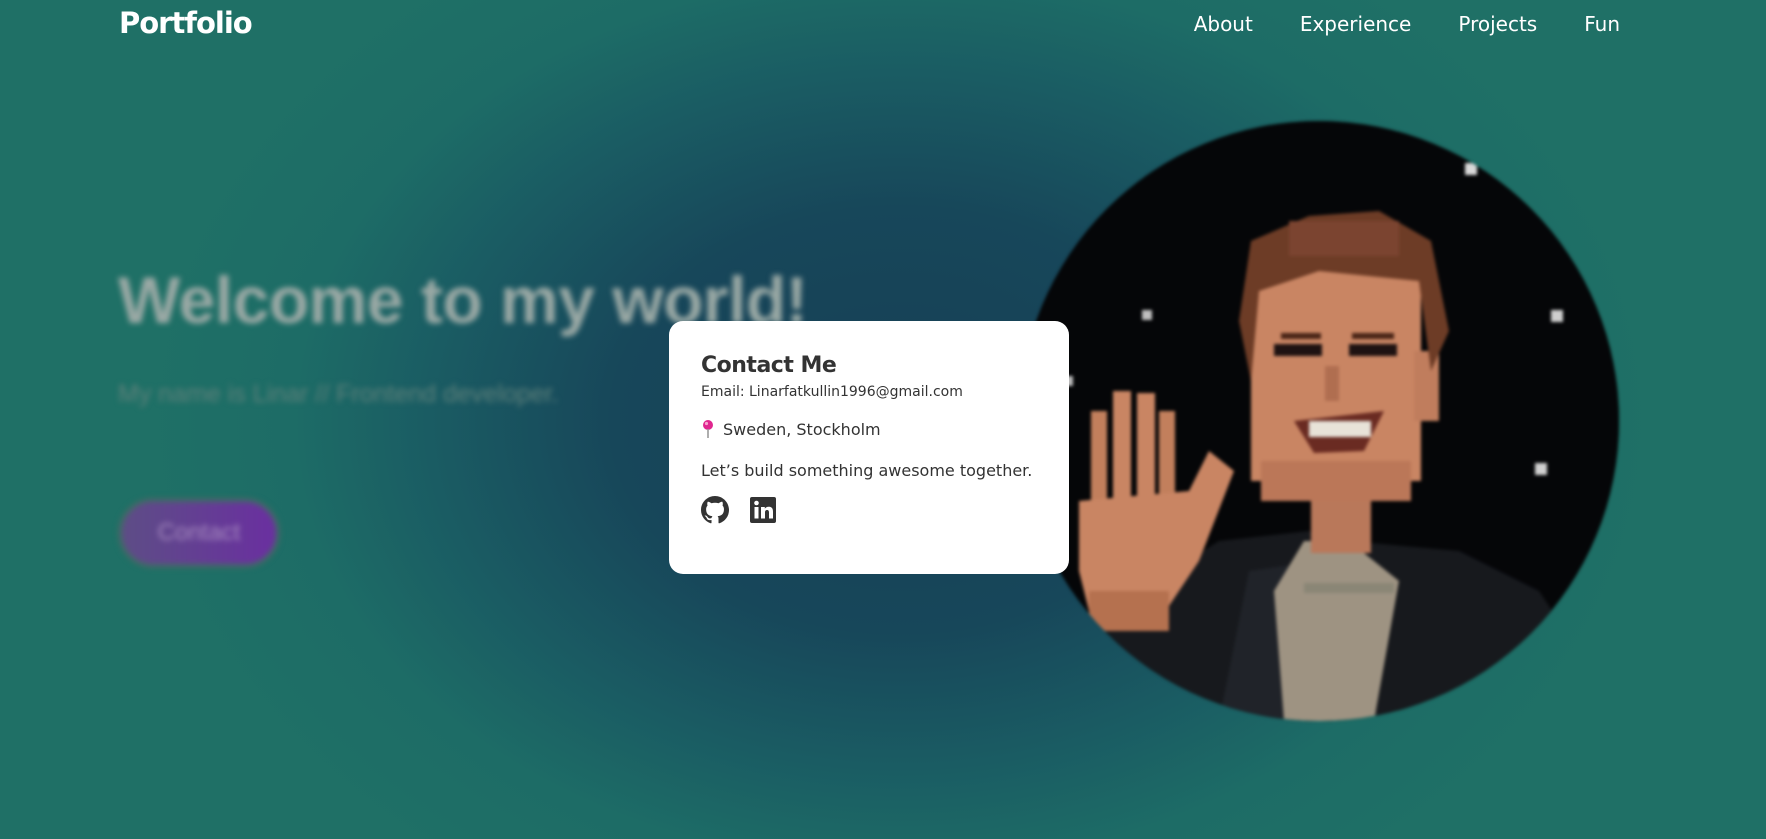 This screenshot has height=839, width=1766. I want to click on contact-location: Sweden, Stockholm, so click(869, 429).